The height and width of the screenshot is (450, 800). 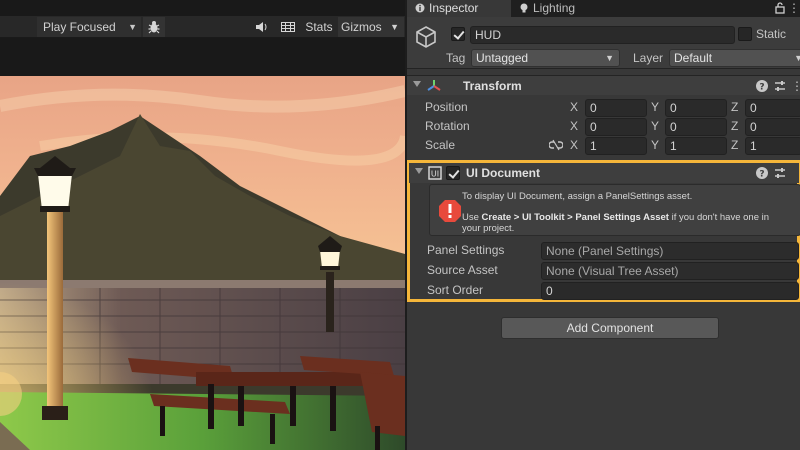 I want to click on scale-label: Scale, so click(x=440, y=145).